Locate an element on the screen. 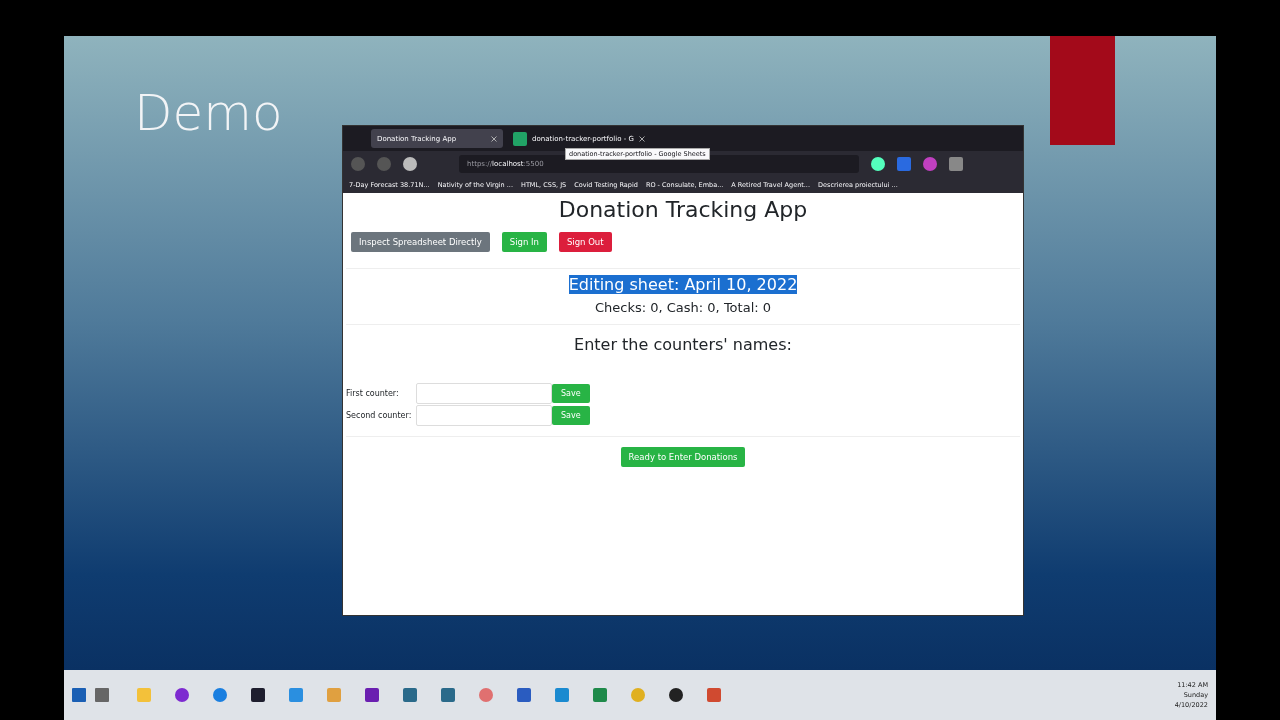 This screenshot has height=720, width=1280. prompt-heading: Enter the counters' names: is located at coordinates (683, 344).